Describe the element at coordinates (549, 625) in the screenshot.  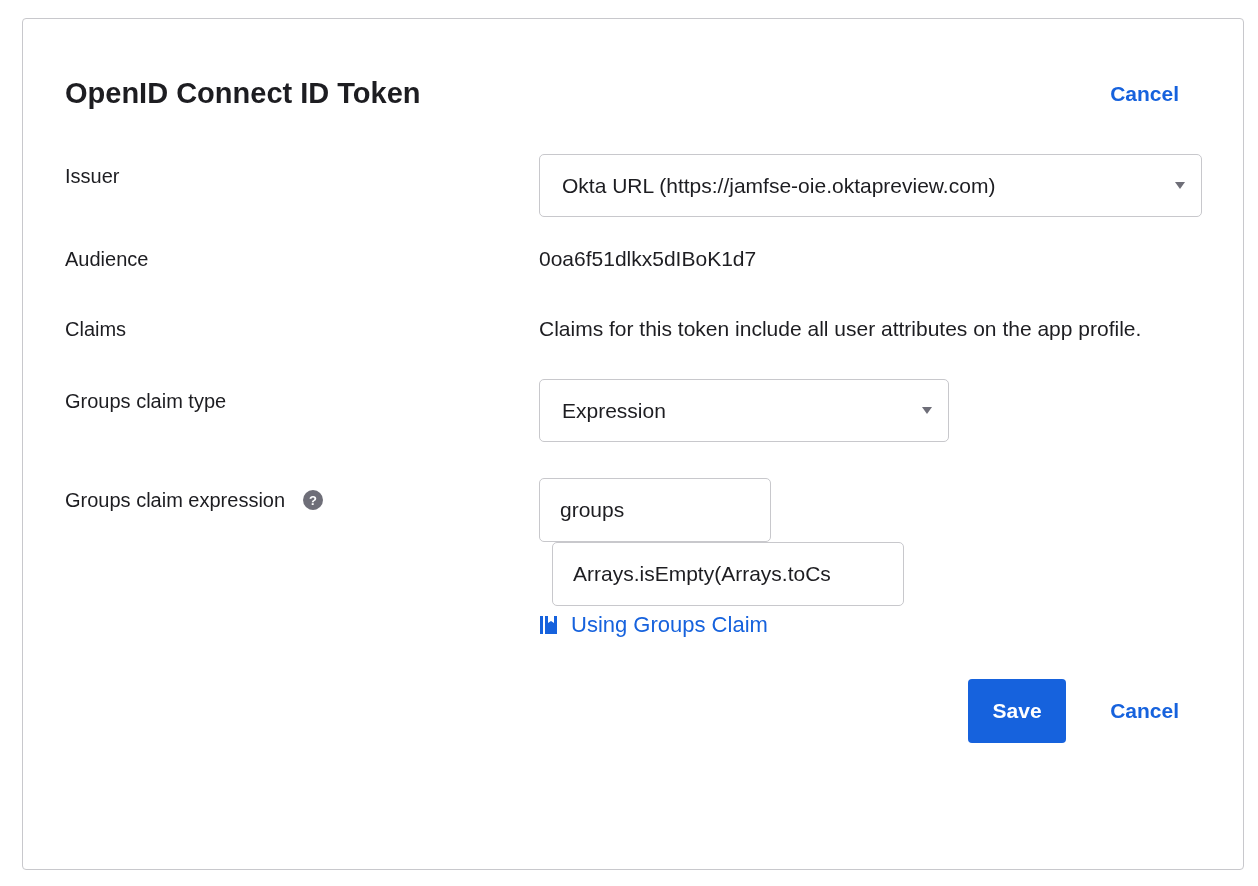
I see `book-icon` at that location.